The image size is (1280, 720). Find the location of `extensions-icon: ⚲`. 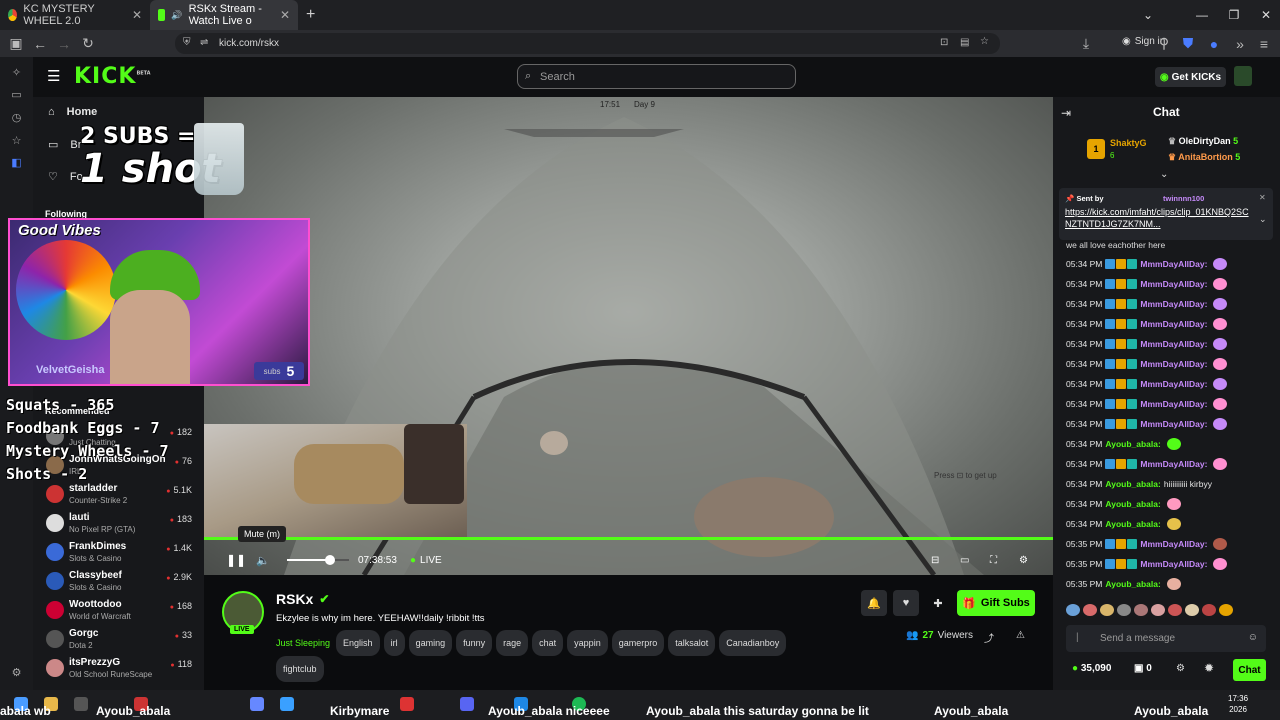

extensions-icon: ⚲ is located at coordinates (1164, 44).